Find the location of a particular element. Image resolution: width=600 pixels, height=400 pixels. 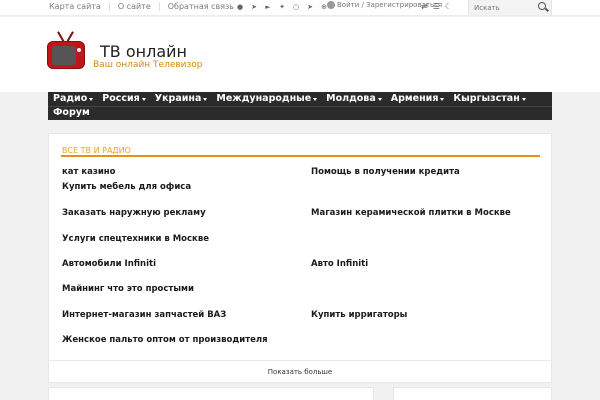

top-link-sitemap: Карта сайта is located at coordinates (75, 6).